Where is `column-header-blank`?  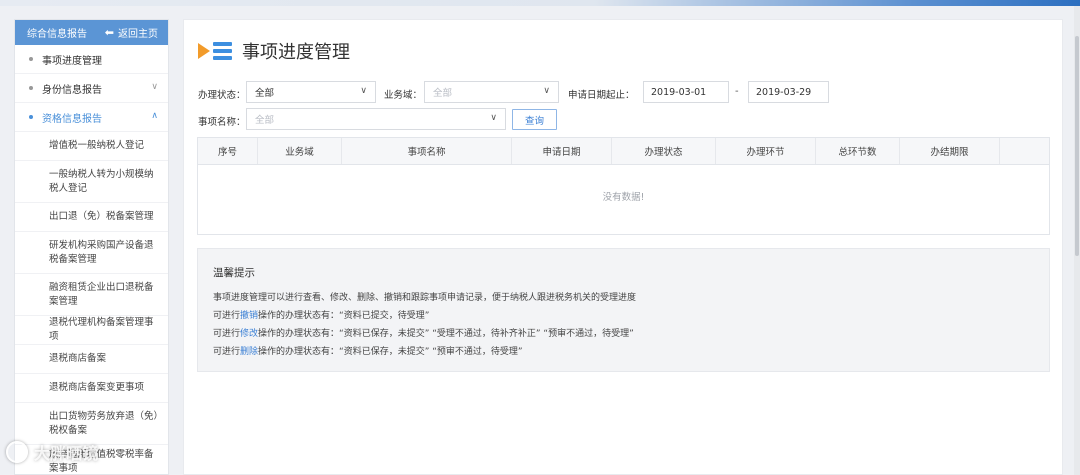
column-header-blank is located at coordinates (1024, 151).